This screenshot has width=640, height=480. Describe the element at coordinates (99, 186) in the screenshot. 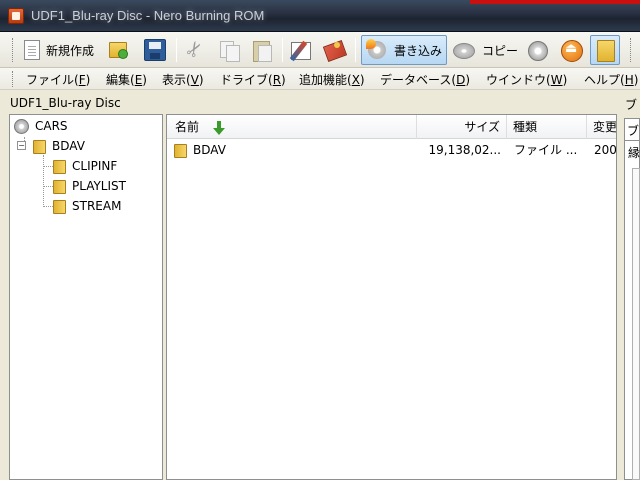

I see `tree-item-label: PLAYLIST` at that location.